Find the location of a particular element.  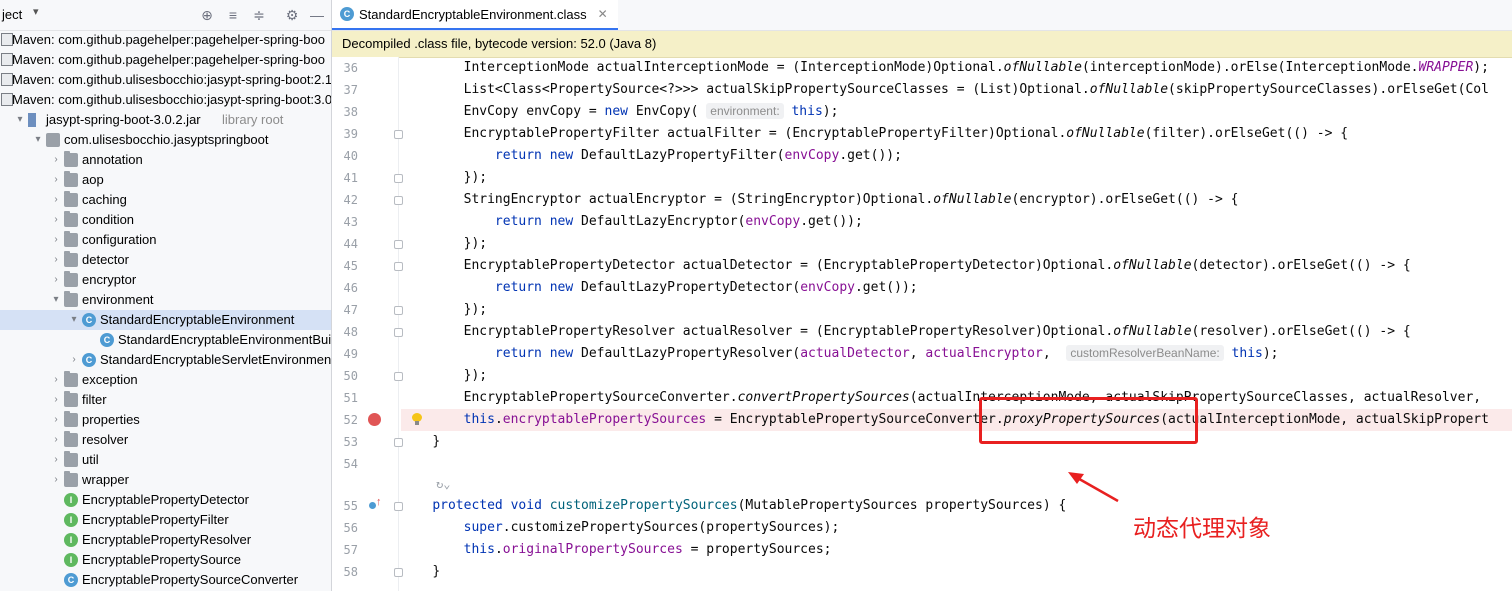

tree-item: › properties is located at coordinates (165, 420).